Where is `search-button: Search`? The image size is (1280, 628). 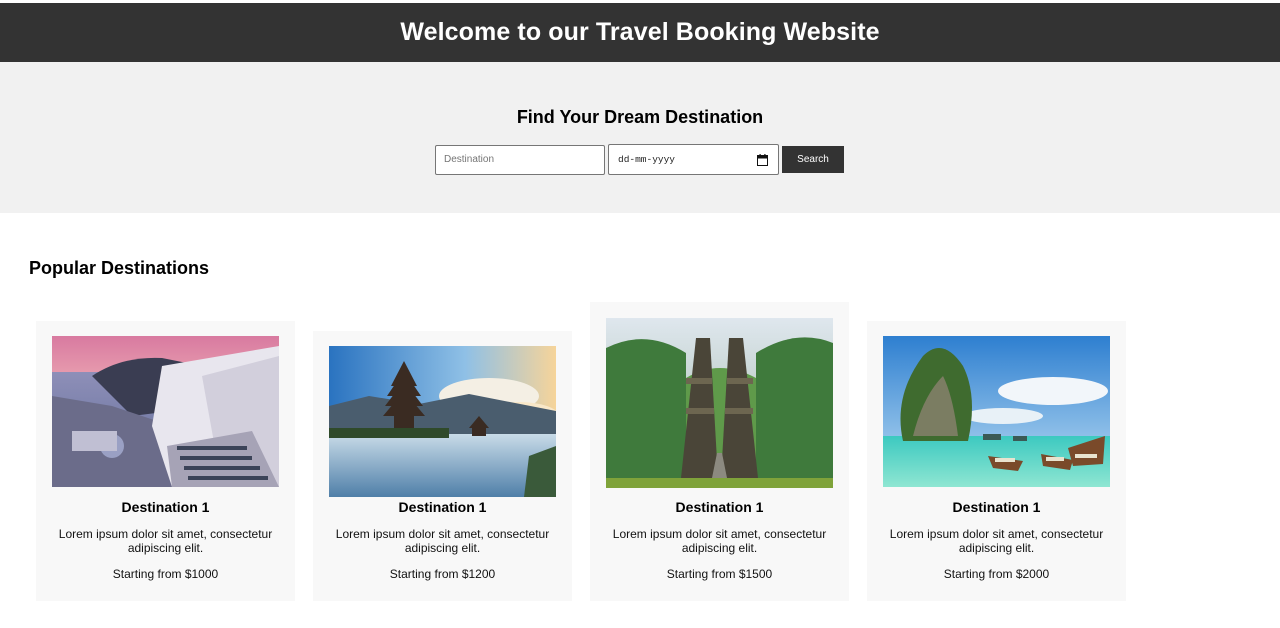
search-button: Search is located at coordinates (813, 159).